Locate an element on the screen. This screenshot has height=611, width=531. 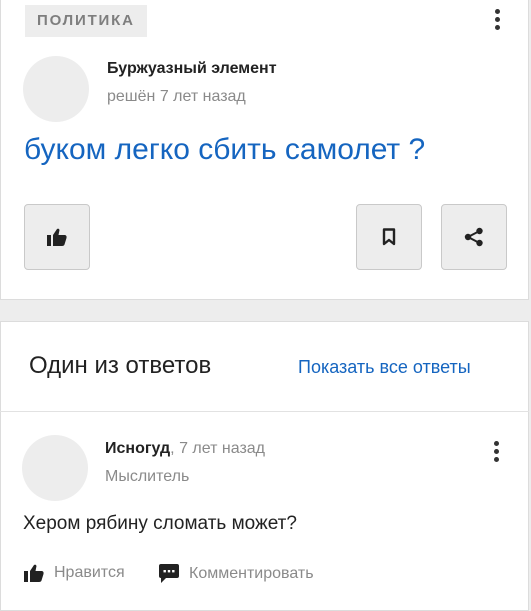
divider is located at coordinates (264, 411).